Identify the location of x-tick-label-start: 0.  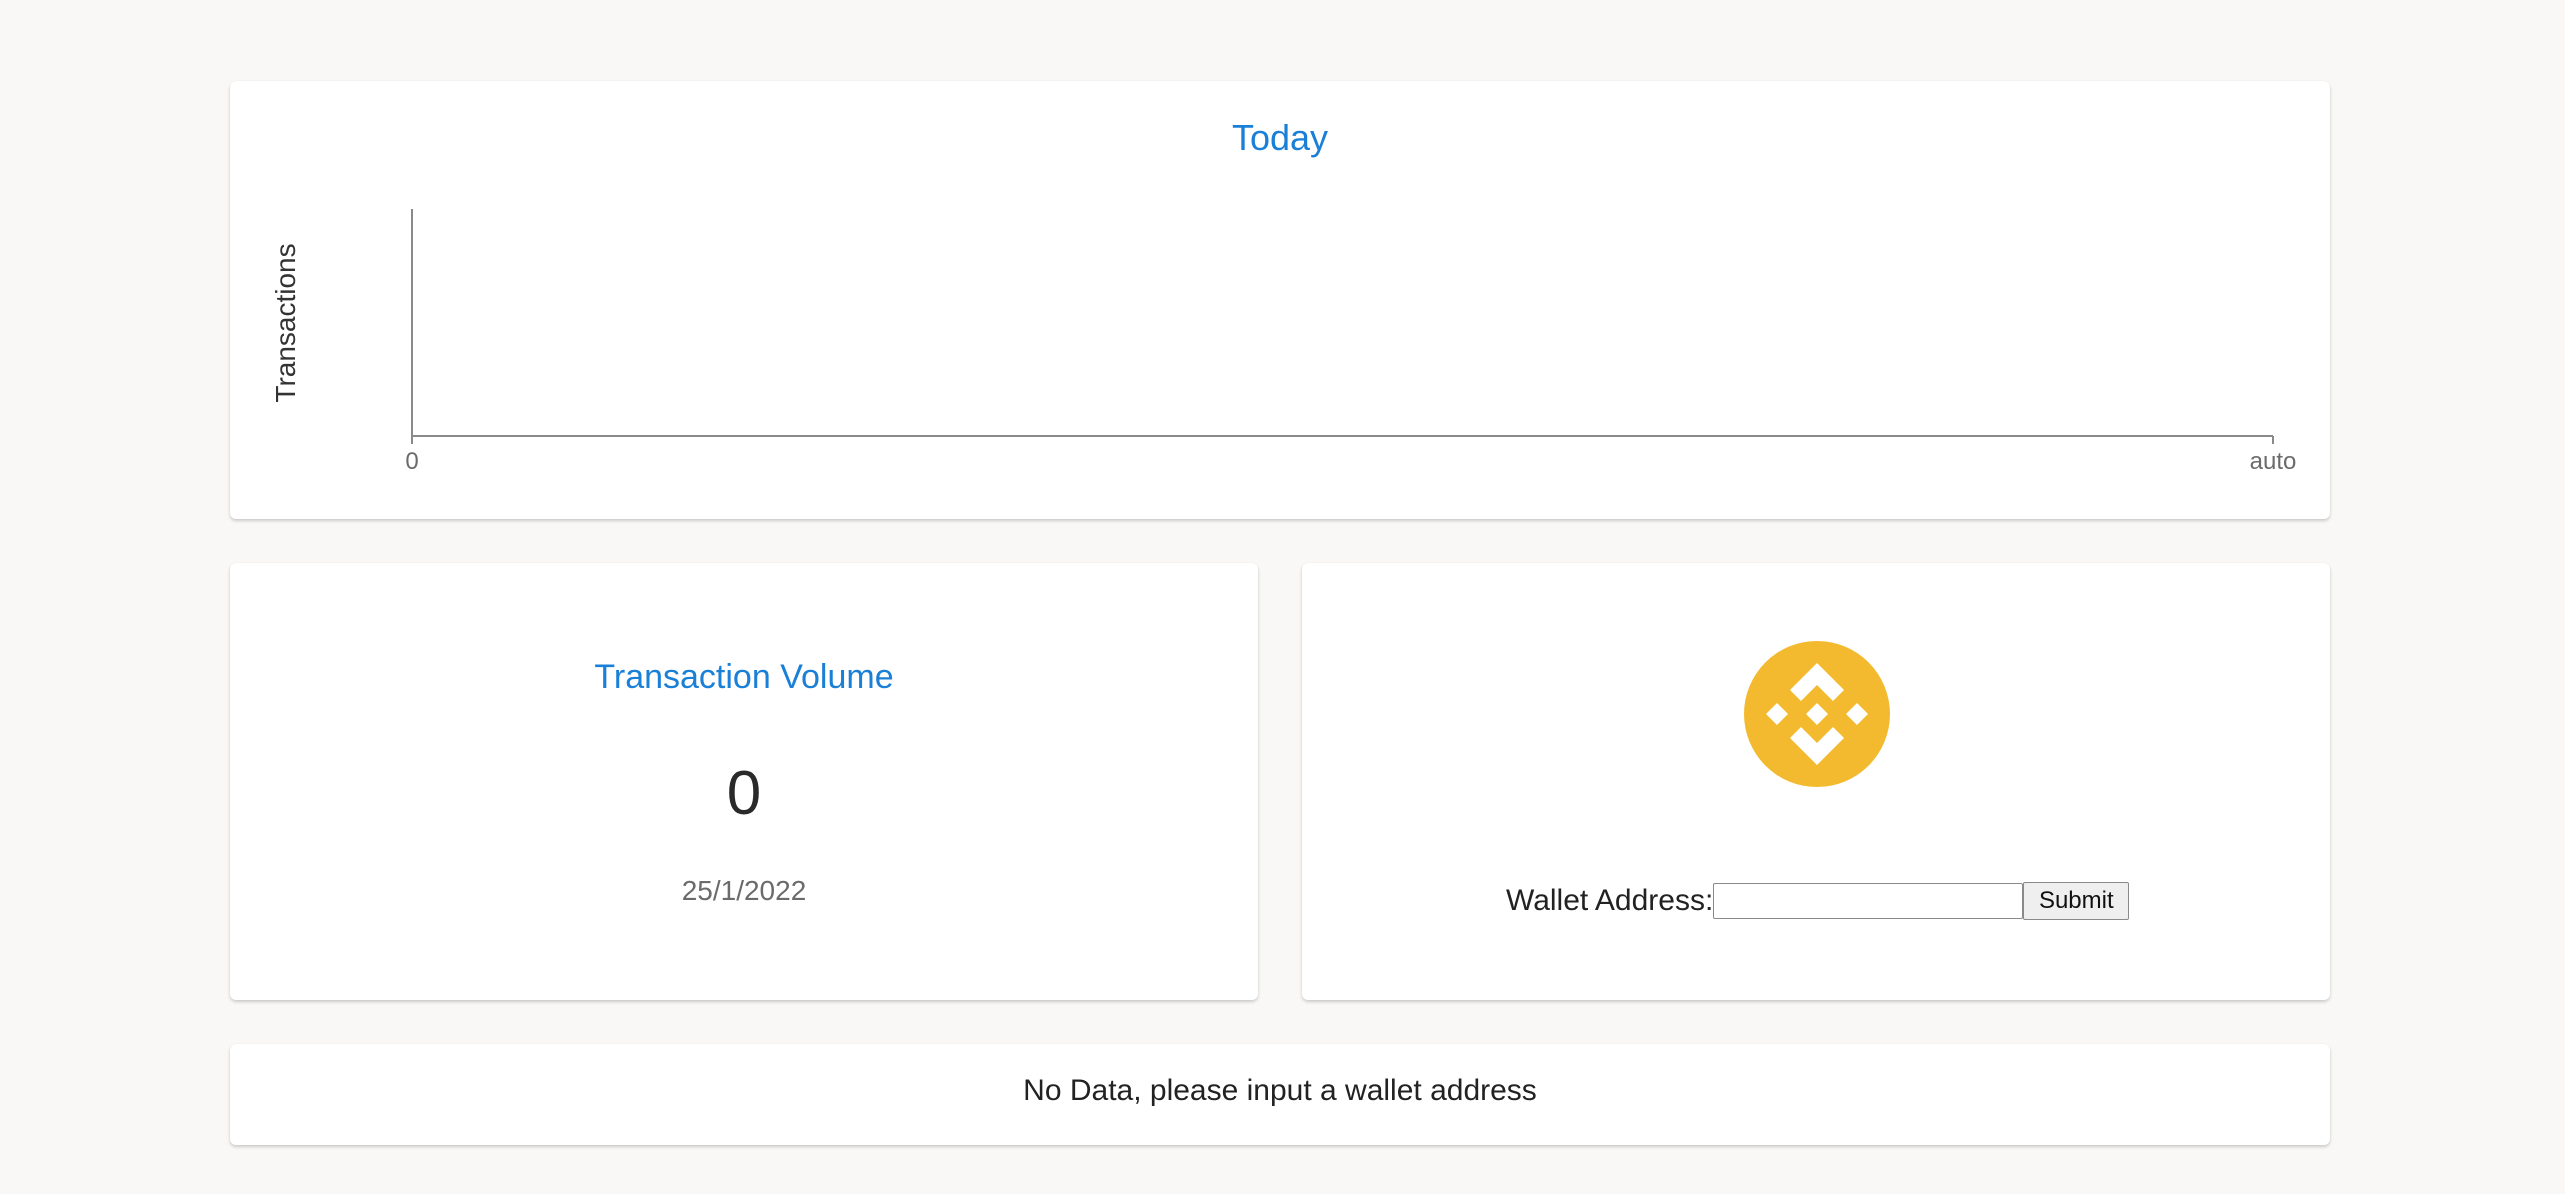
(411, 461).